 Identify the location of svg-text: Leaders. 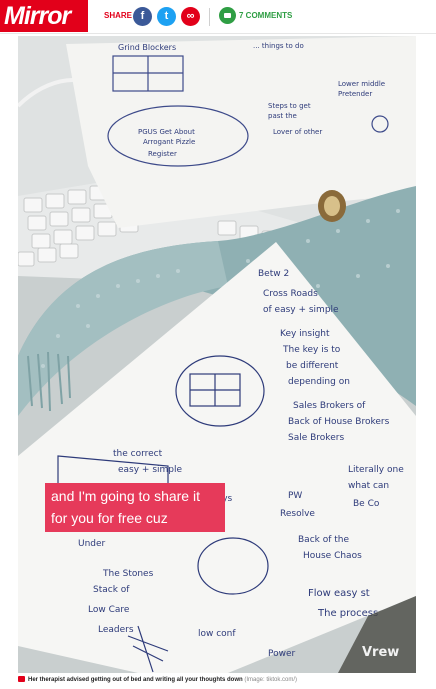
(116, 630).